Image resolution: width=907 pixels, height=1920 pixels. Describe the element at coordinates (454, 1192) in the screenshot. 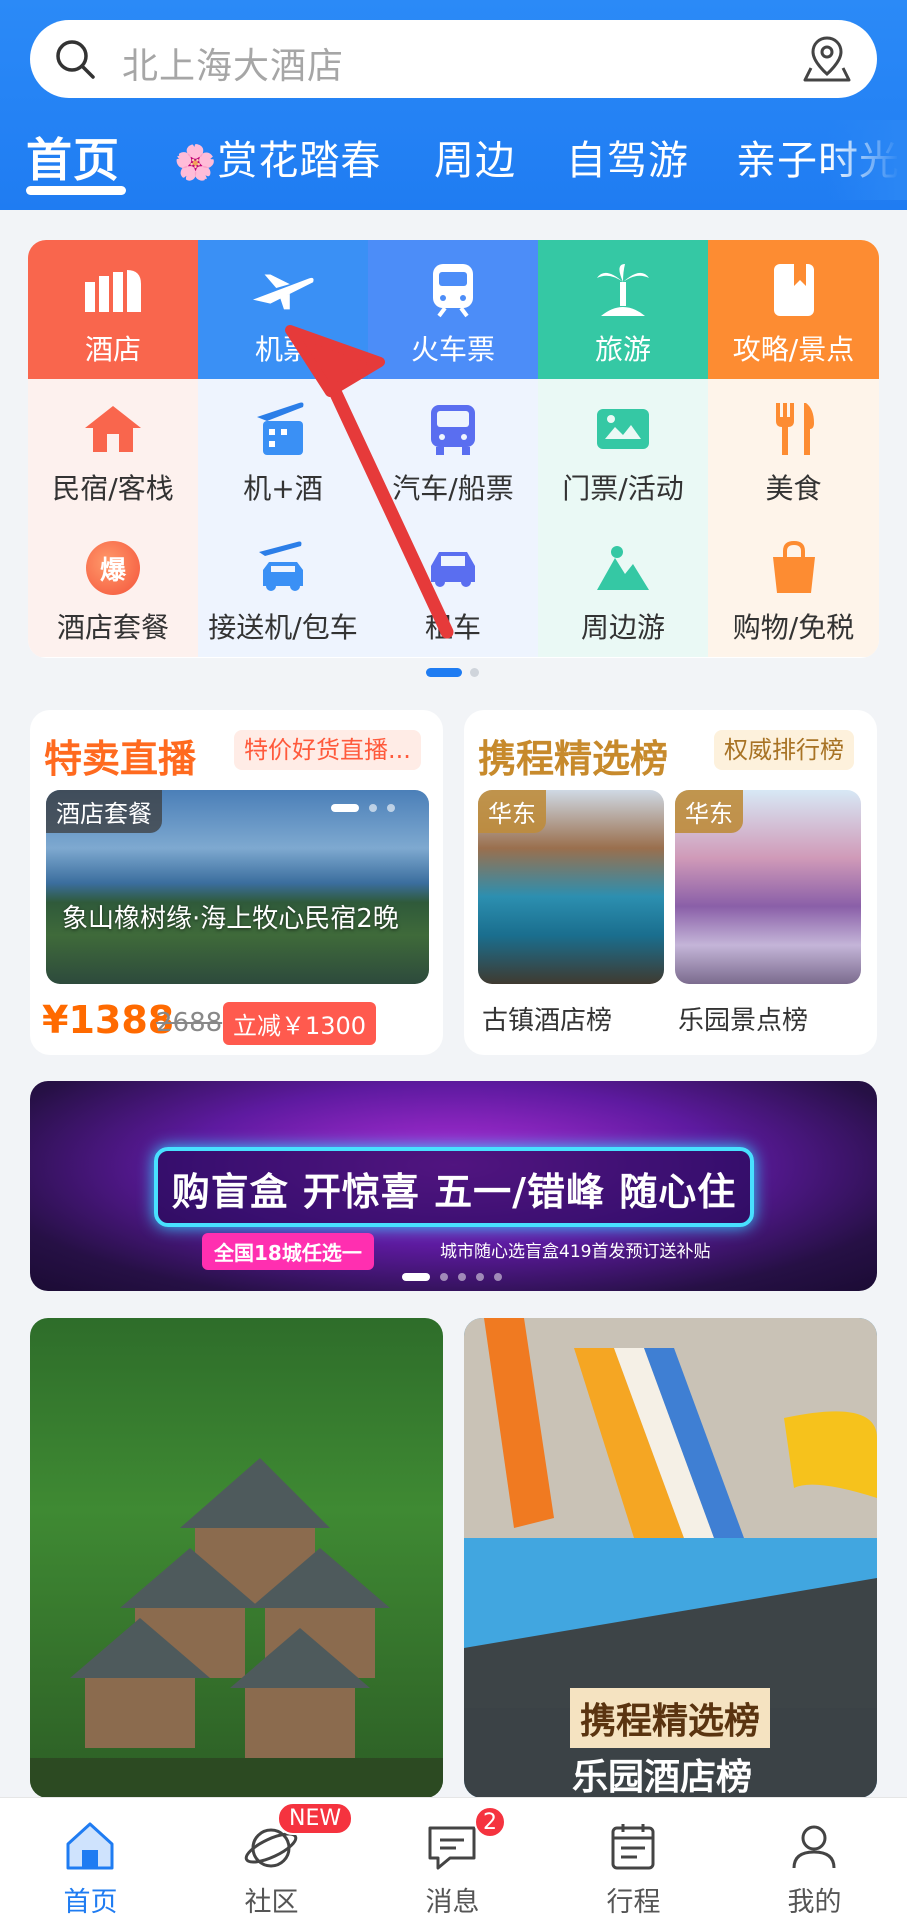

I see `banner-title: 购盲盒 开惊喜 五一/错峰 随心住` at that location.